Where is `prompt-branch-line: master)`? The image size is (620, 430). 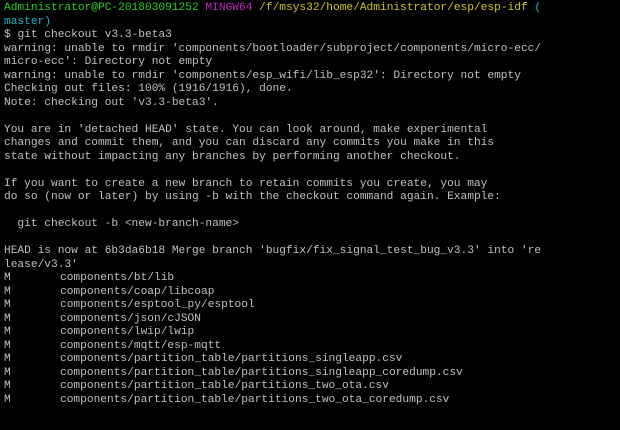 prompt-branch-line: master) is located at coordinates (310, 23).